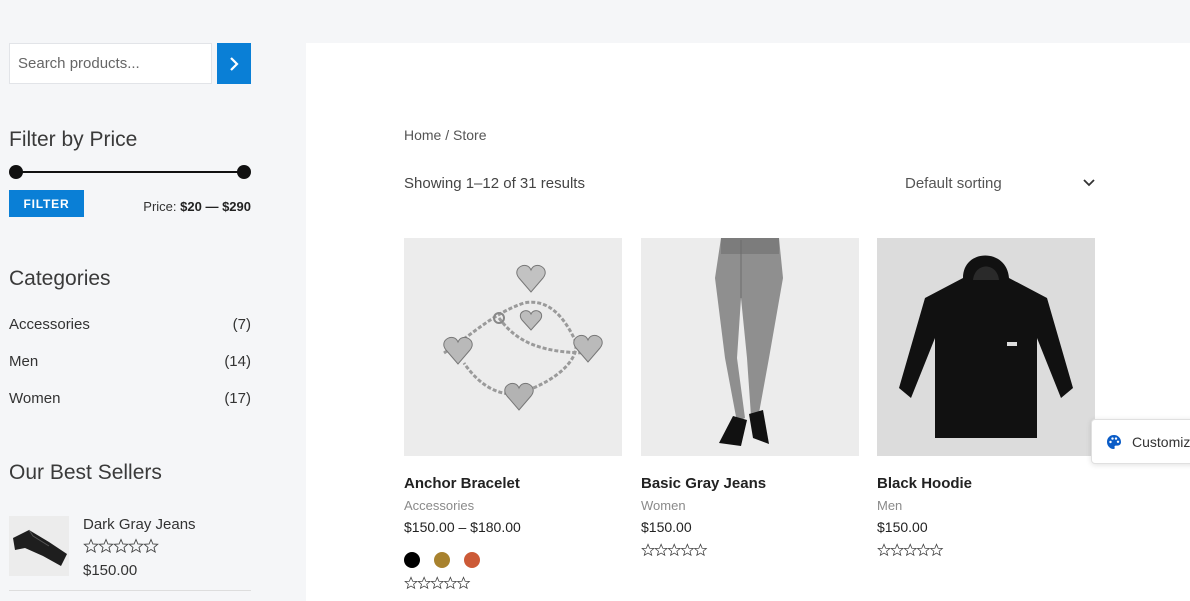 Image resolution: width=1190 pixels, height=601 pixels. Describe the element at coordinates (513, 483) in the screenshot. I see `product-name: Anchor Bracelet` at that location.